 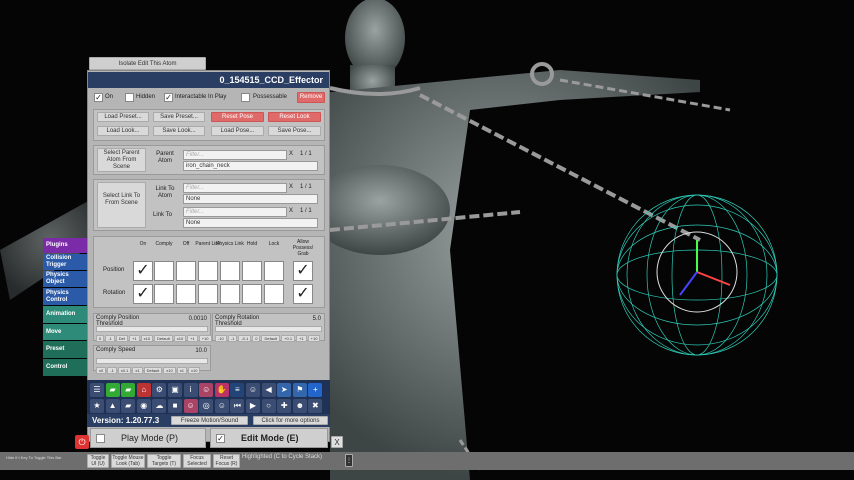 What do you see at coordinates (221, 406) in the screenshot?
I see `person-settings-icon: ☺` at bounding box center [221, 406].